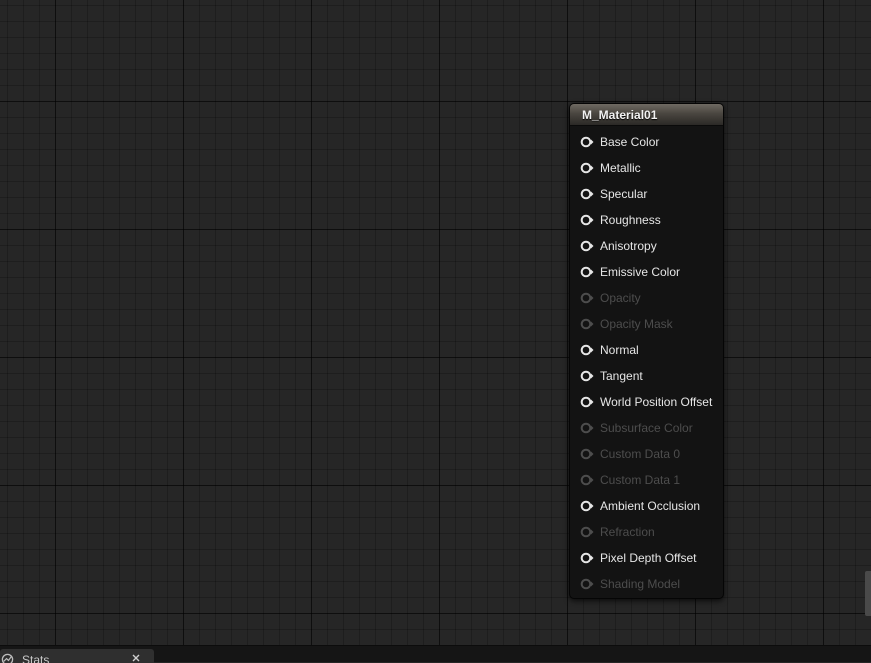 The width and height of the screenshot is (871, 663). I want to click on pin-ambient-occlusion: Ambient Occlusion, so click(646, 506).